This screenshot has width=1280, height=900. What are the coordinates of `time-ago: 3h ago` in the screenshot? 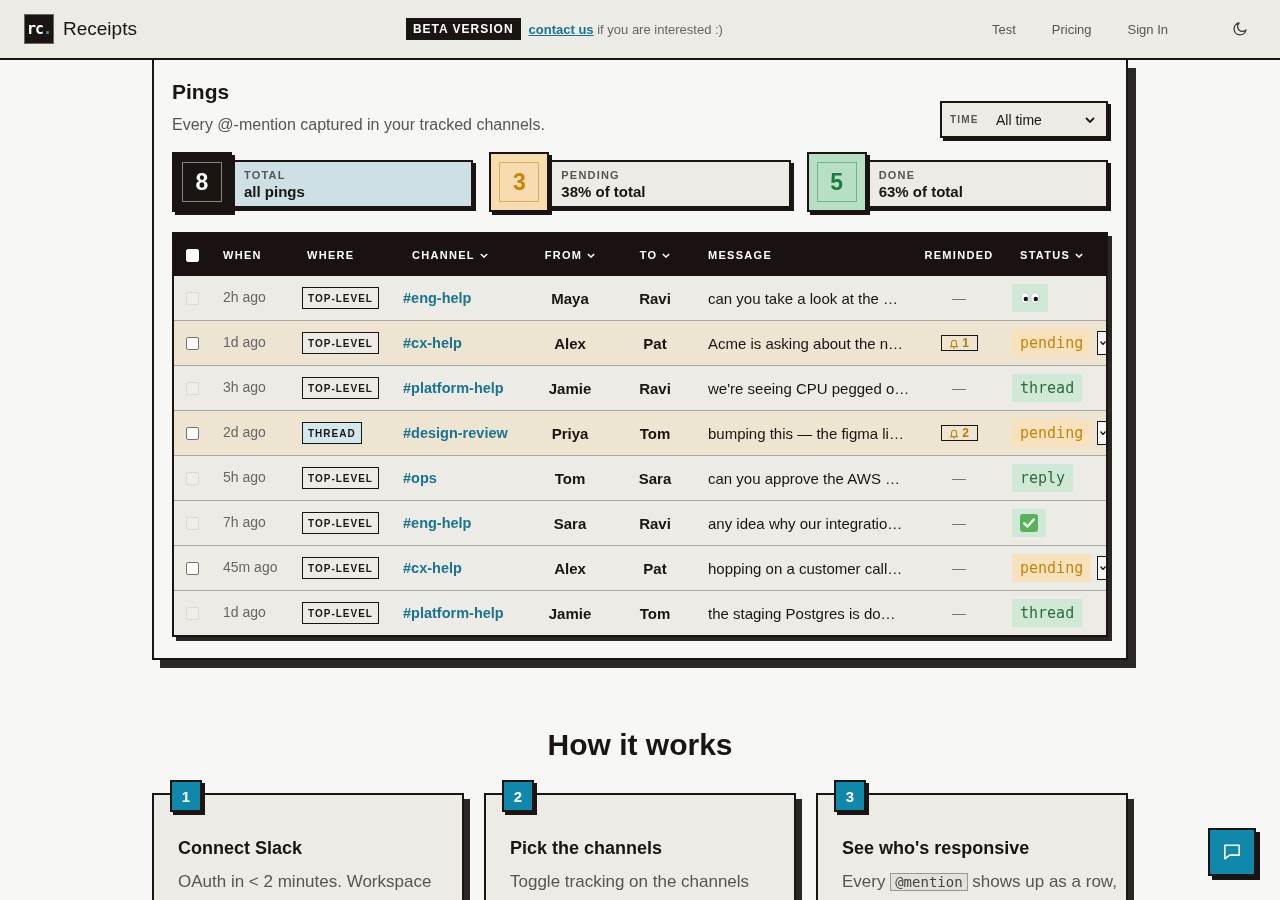 It's located at (244, 386).